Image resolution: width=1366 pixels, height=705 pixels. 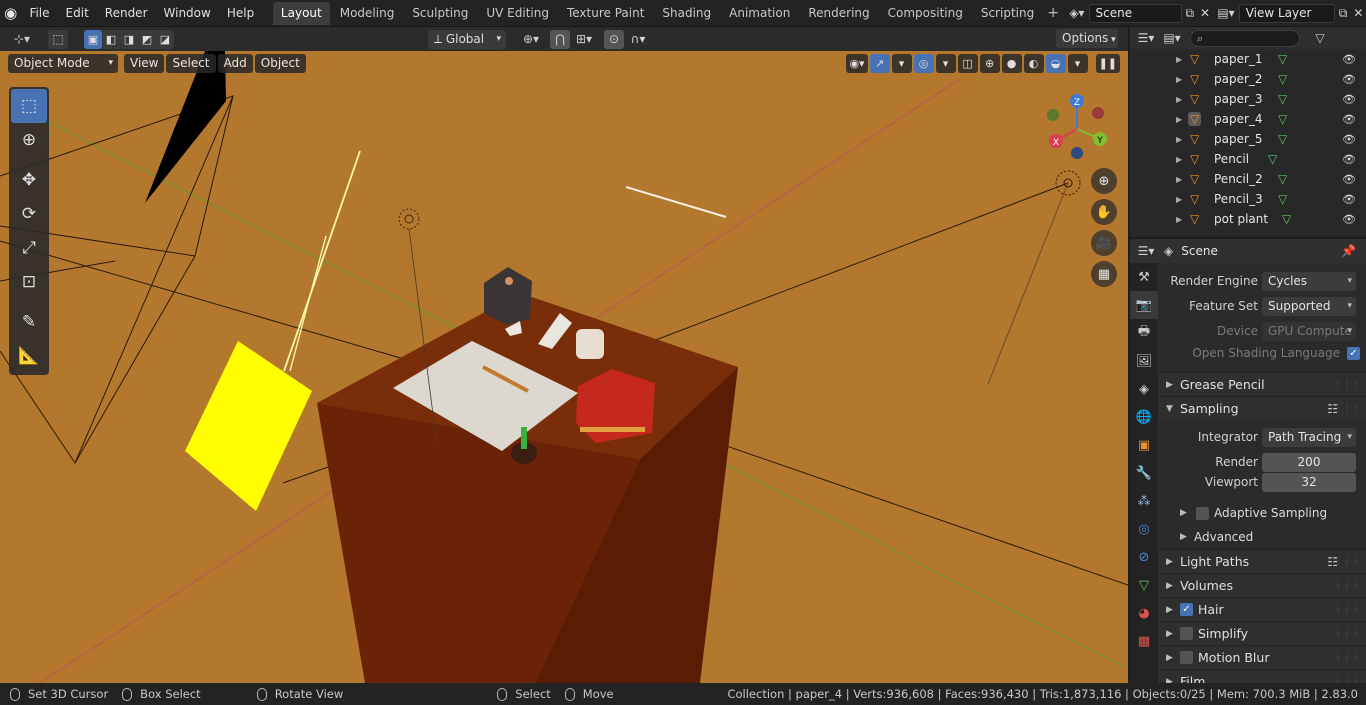 What do you see at coordinates (1186, 609) in the screenshot?
I see `hair-checkbox: ✓` at bounding box center [1186, 609].